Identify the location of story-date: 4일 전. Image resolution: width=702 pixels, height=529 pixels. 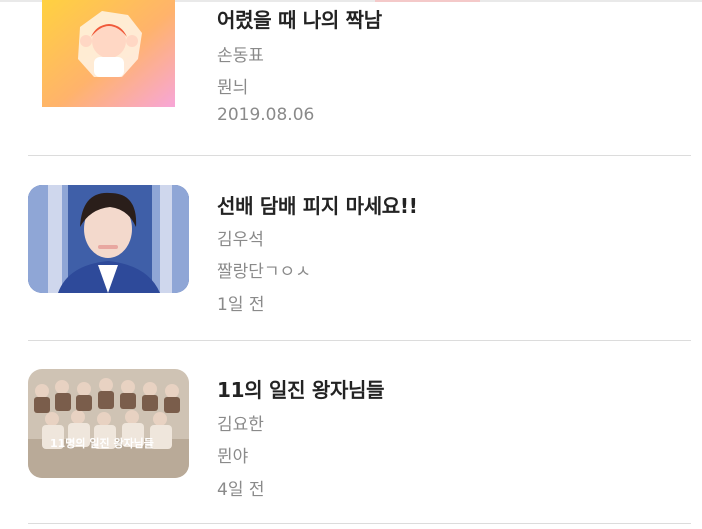
(241, 490).